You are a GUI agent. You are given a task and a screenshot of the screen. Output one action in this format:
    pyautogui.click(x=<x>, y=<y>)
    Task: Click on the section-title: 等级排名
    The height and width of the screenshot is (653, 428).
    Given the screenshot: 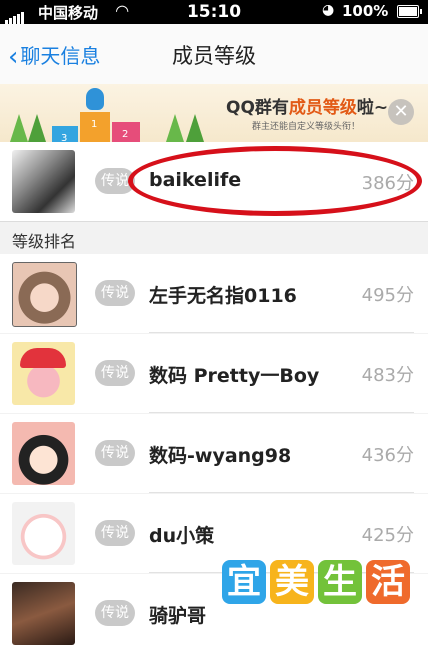 What is the action you would take?
    pyautogui.click(x=44, y=241)
    